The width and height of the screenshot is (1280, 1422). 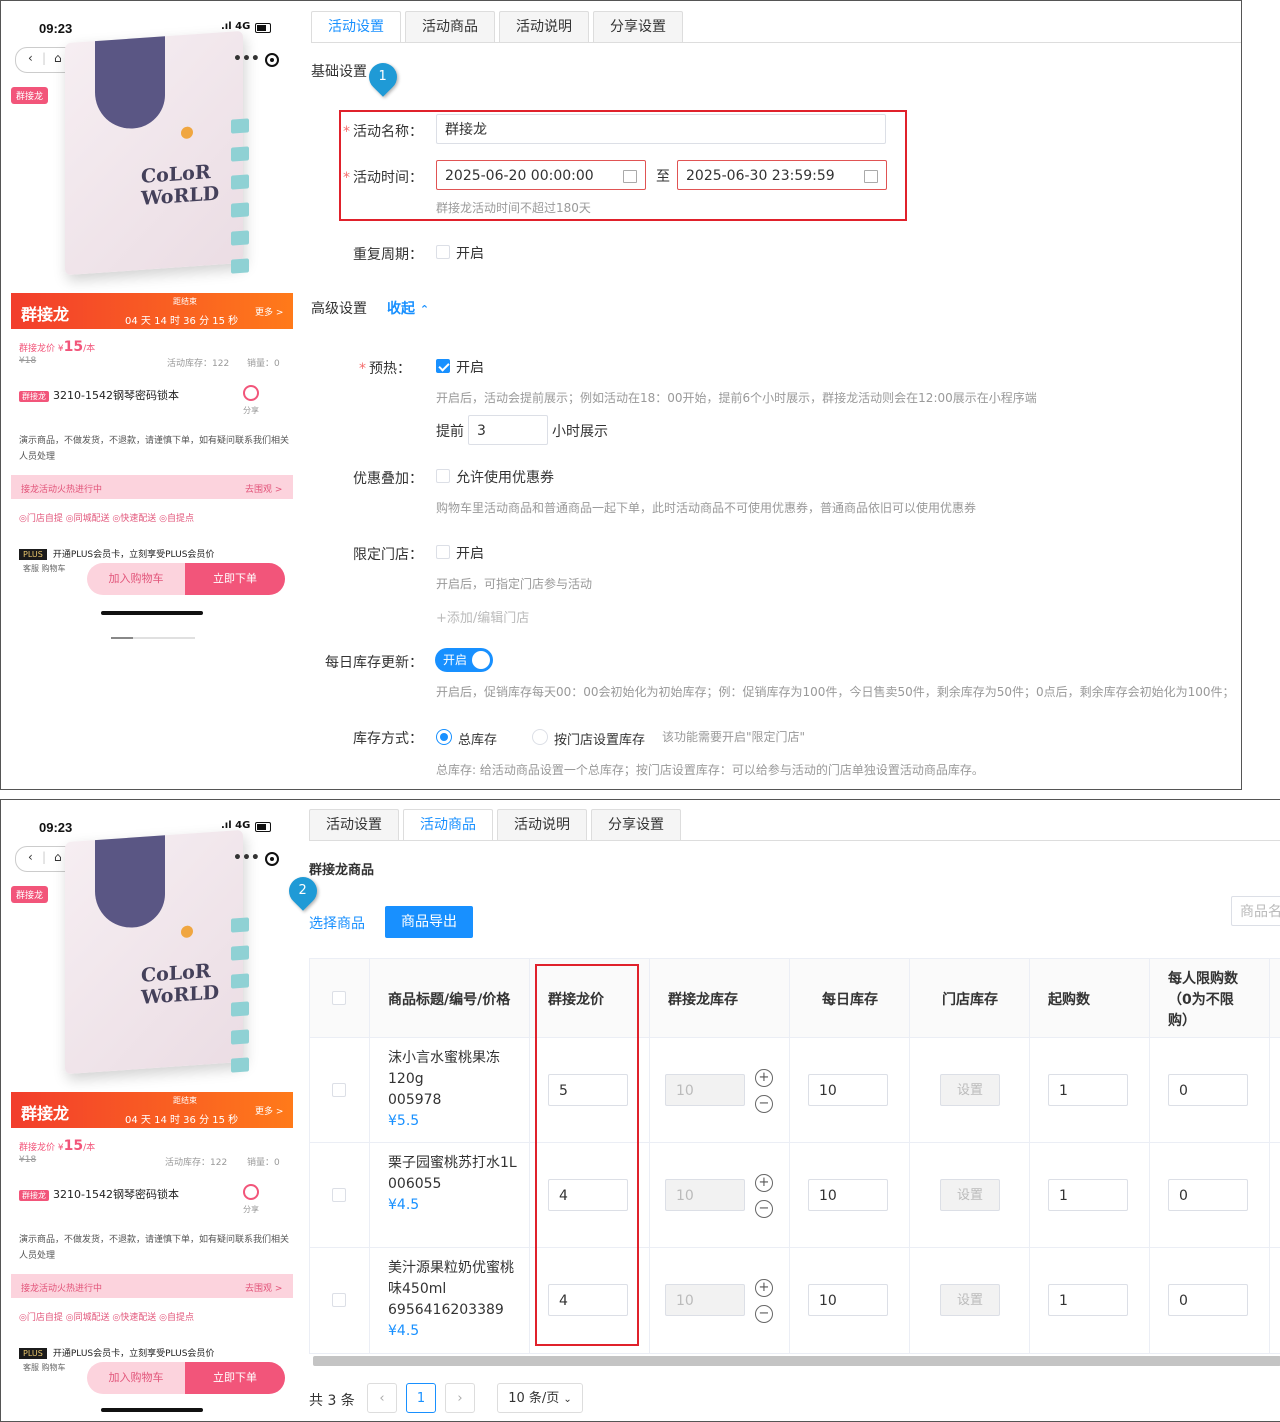 I want to click on select-all-checkbox, so click(x=339, y=998).